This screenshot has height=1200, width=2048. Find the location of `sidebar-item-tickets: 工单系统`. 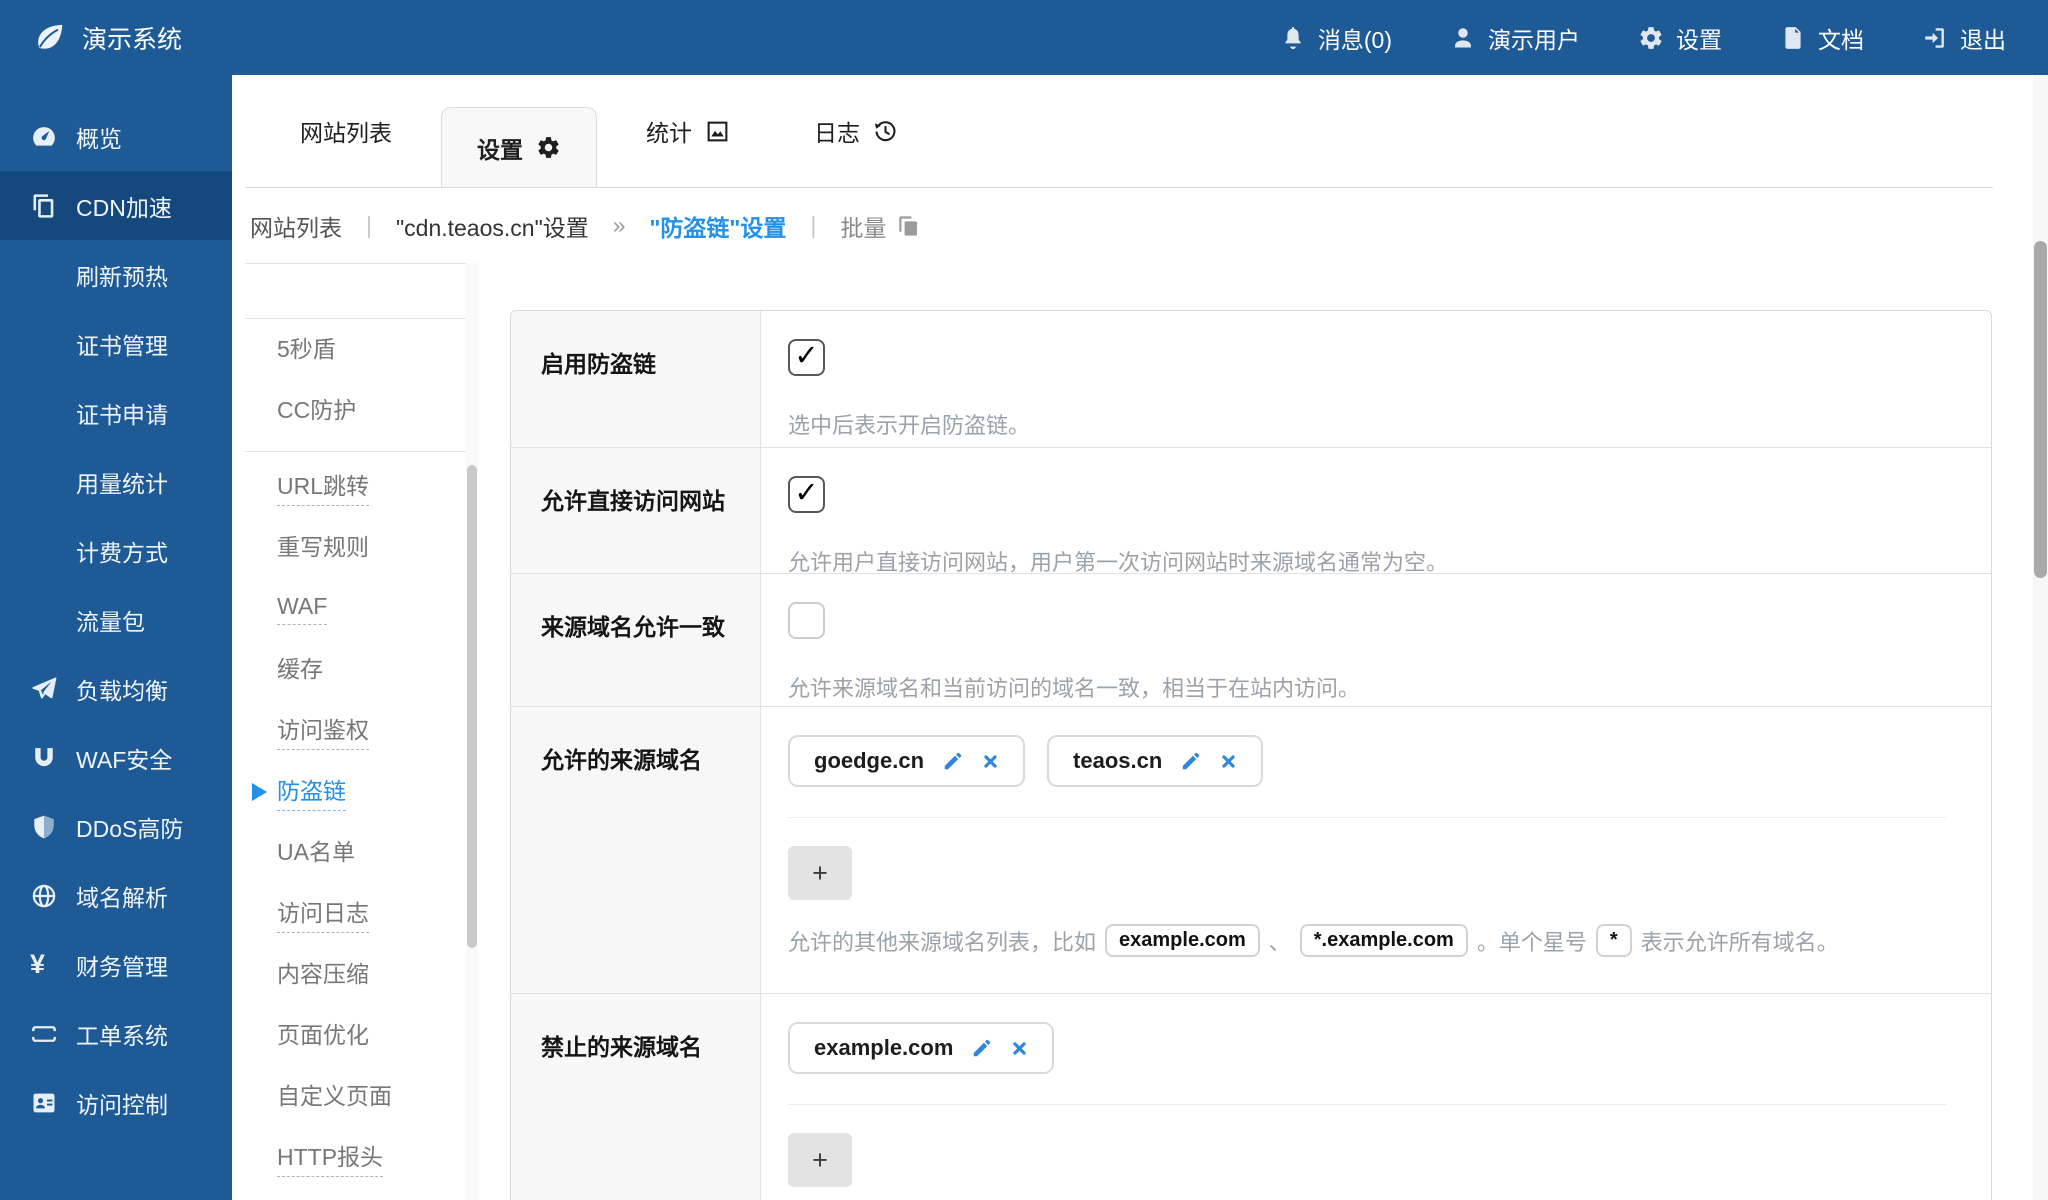

sidebar-item-tickets: 工单系统 is located at coordinates (116, 1033).